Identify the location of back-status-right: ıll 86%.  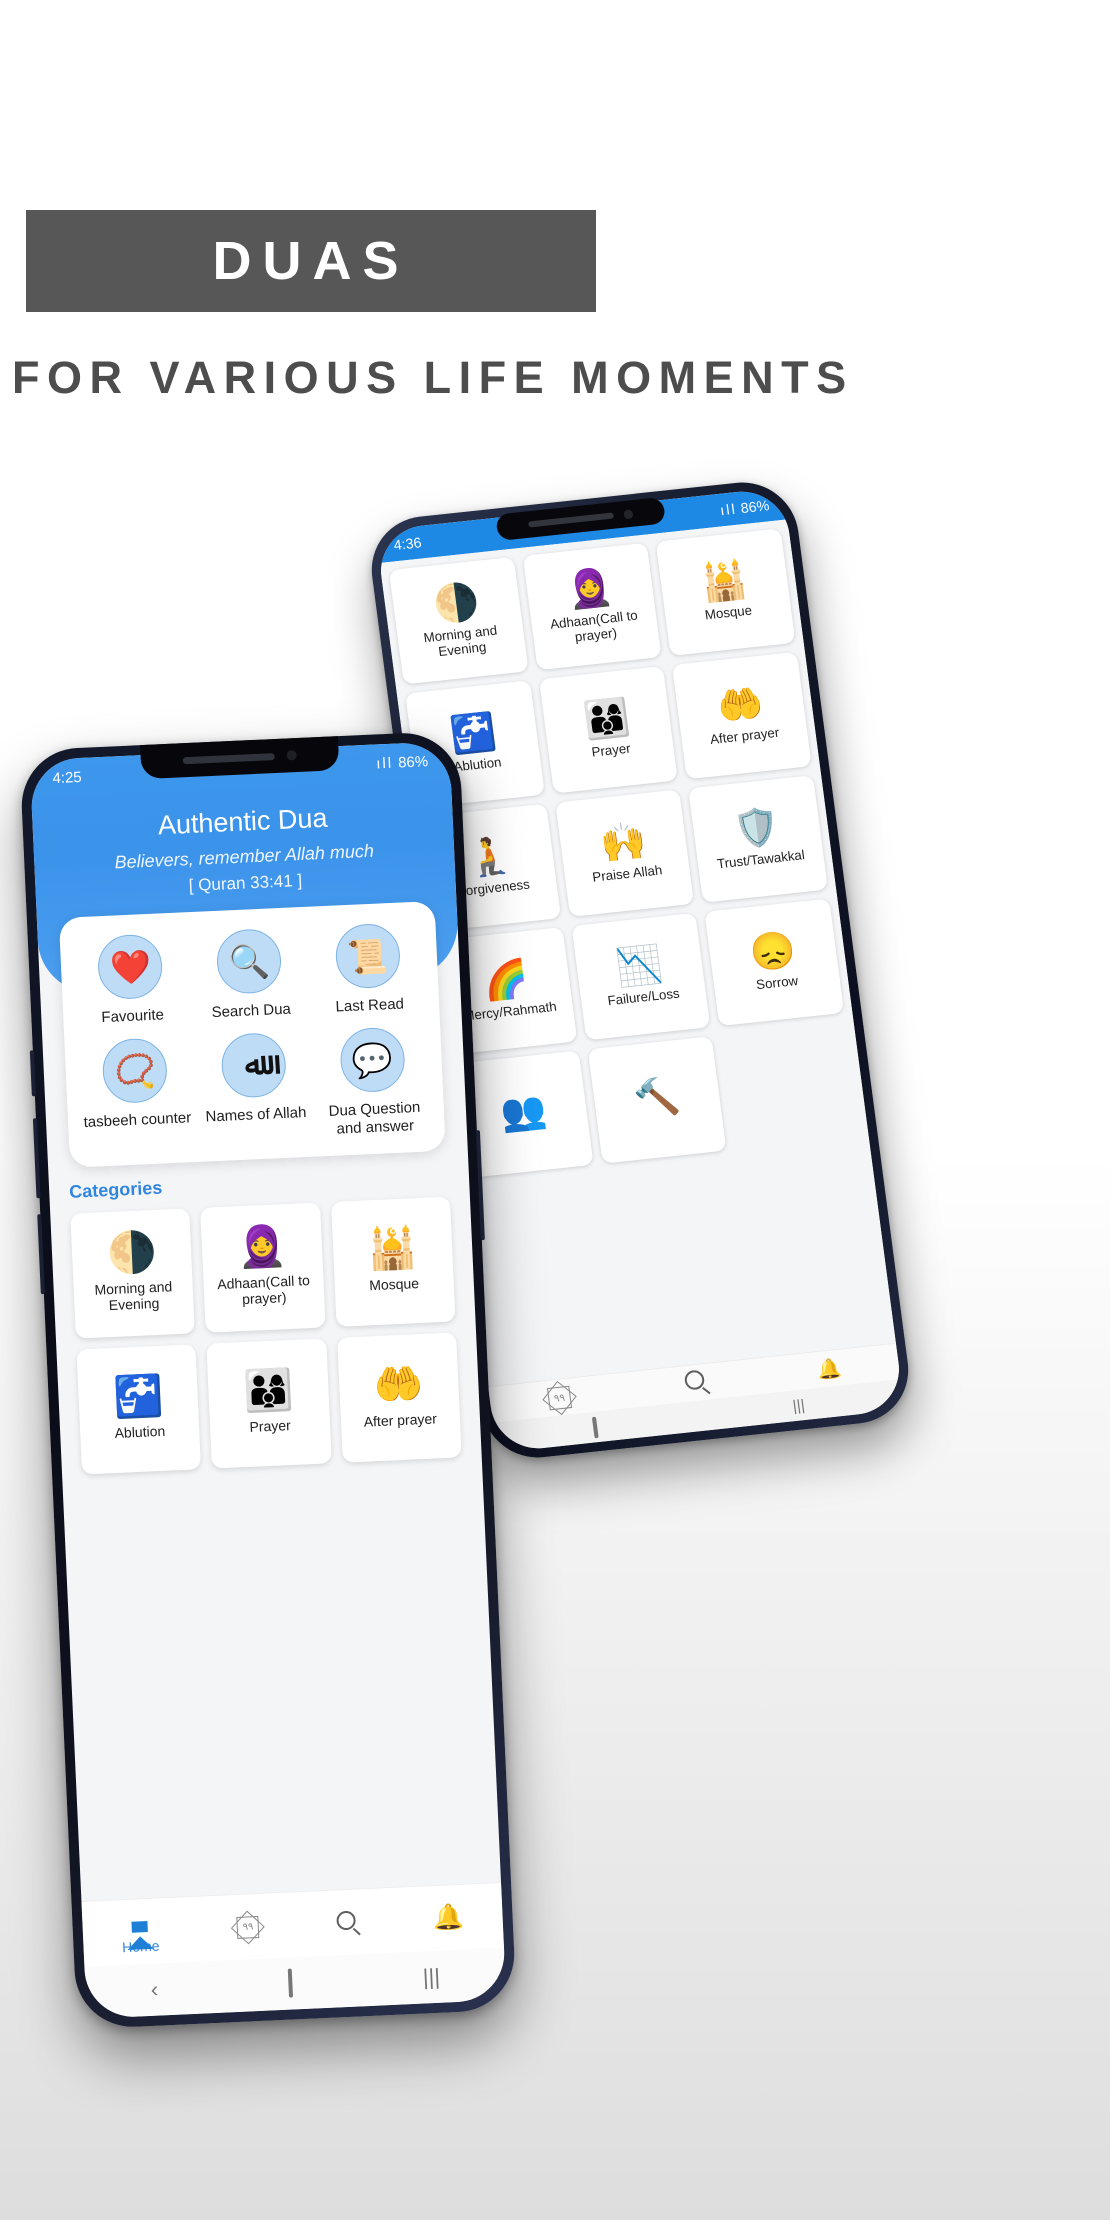
(744, 507).